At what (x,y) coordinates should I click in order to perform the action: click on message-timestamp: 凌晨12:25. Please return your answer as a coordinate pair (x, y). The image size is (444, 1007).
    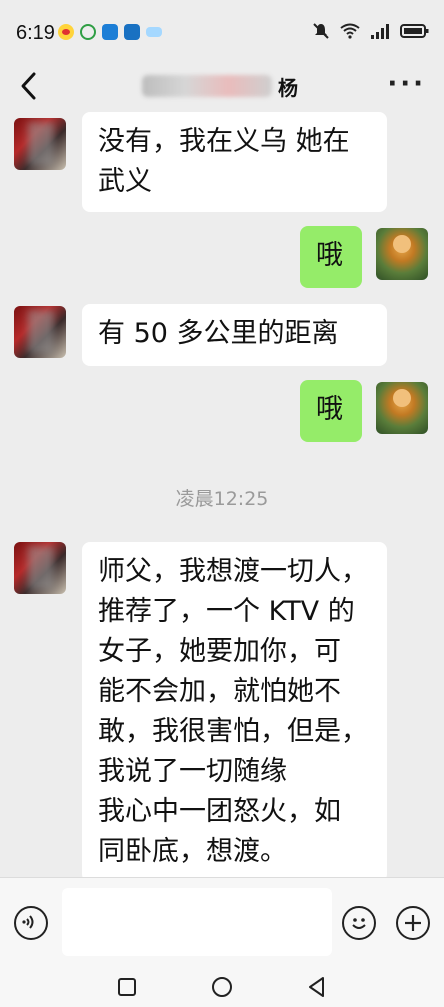
    Looking at the image, I should click on (222, 499).